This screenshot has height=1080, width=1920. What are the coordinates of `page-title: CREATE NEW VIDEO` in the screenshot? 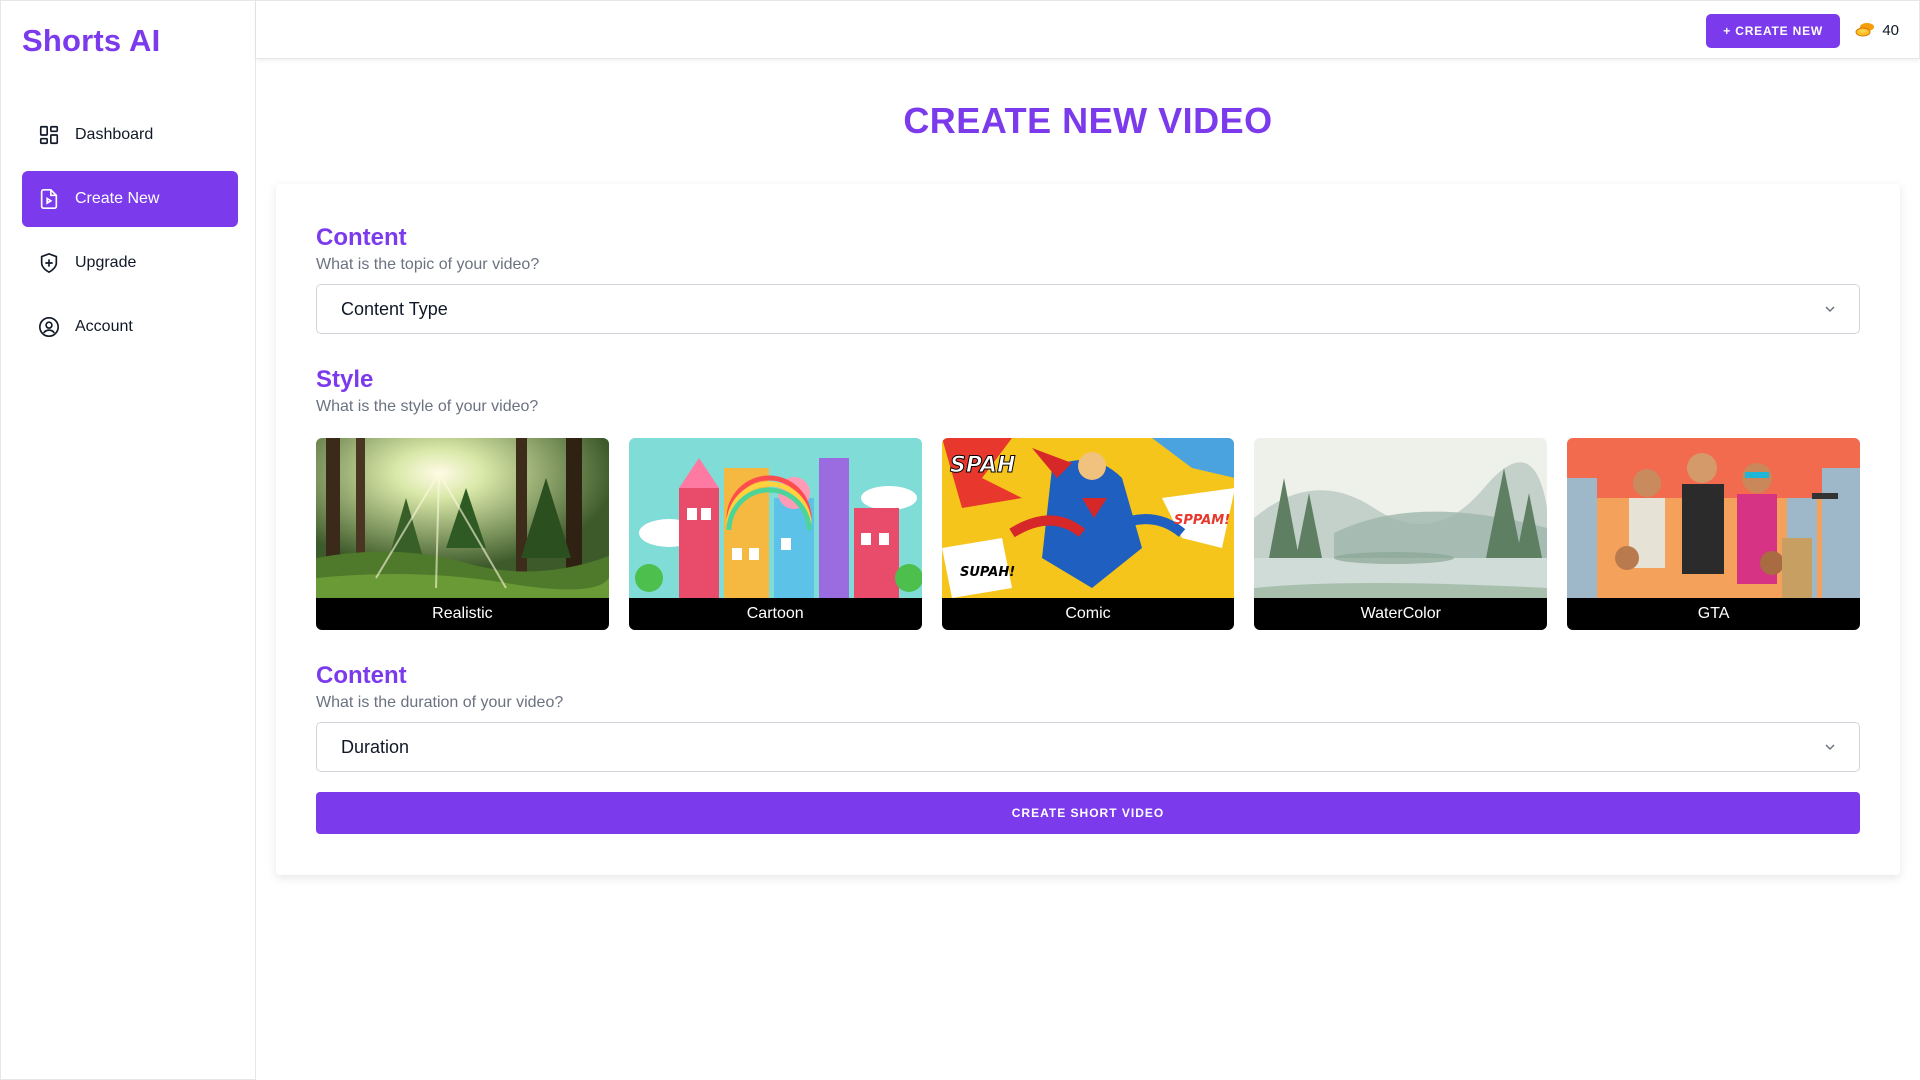 It's located at (1088, 120).